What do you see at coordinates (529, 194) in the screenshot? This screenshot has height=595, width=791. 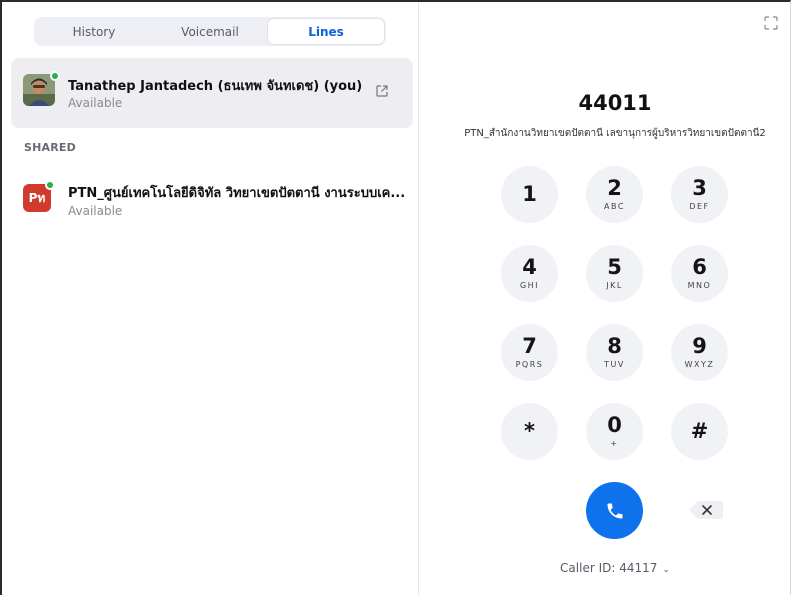 I see `dialpad-key-1: 1` at bounding box center [529, 194].